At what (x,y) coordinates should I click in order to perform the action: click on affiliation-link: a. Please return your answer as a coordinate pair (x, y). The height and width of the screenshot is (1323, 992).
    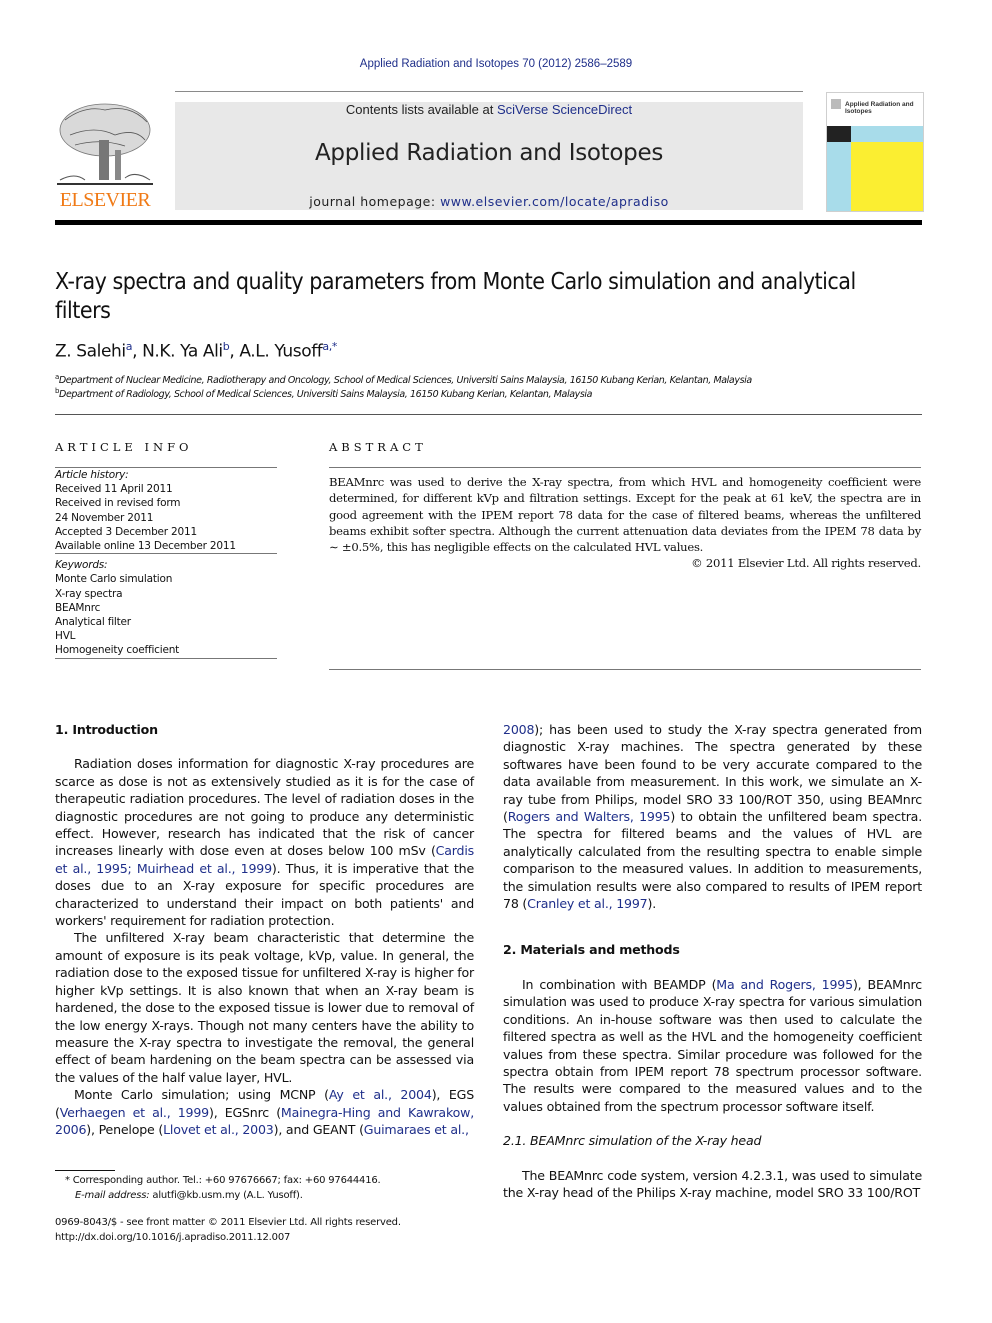
    Looking at the image, I should click on (129, 346).